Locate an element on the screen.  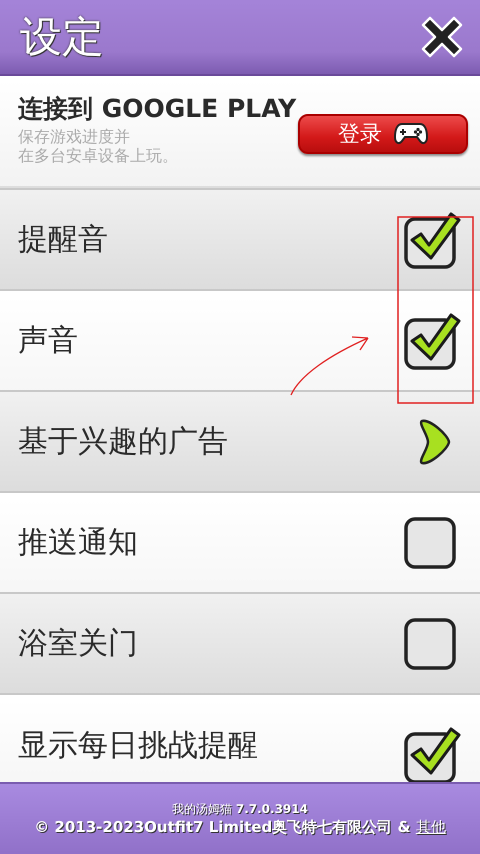
chevron-icon is located at coordinates (435, 441).